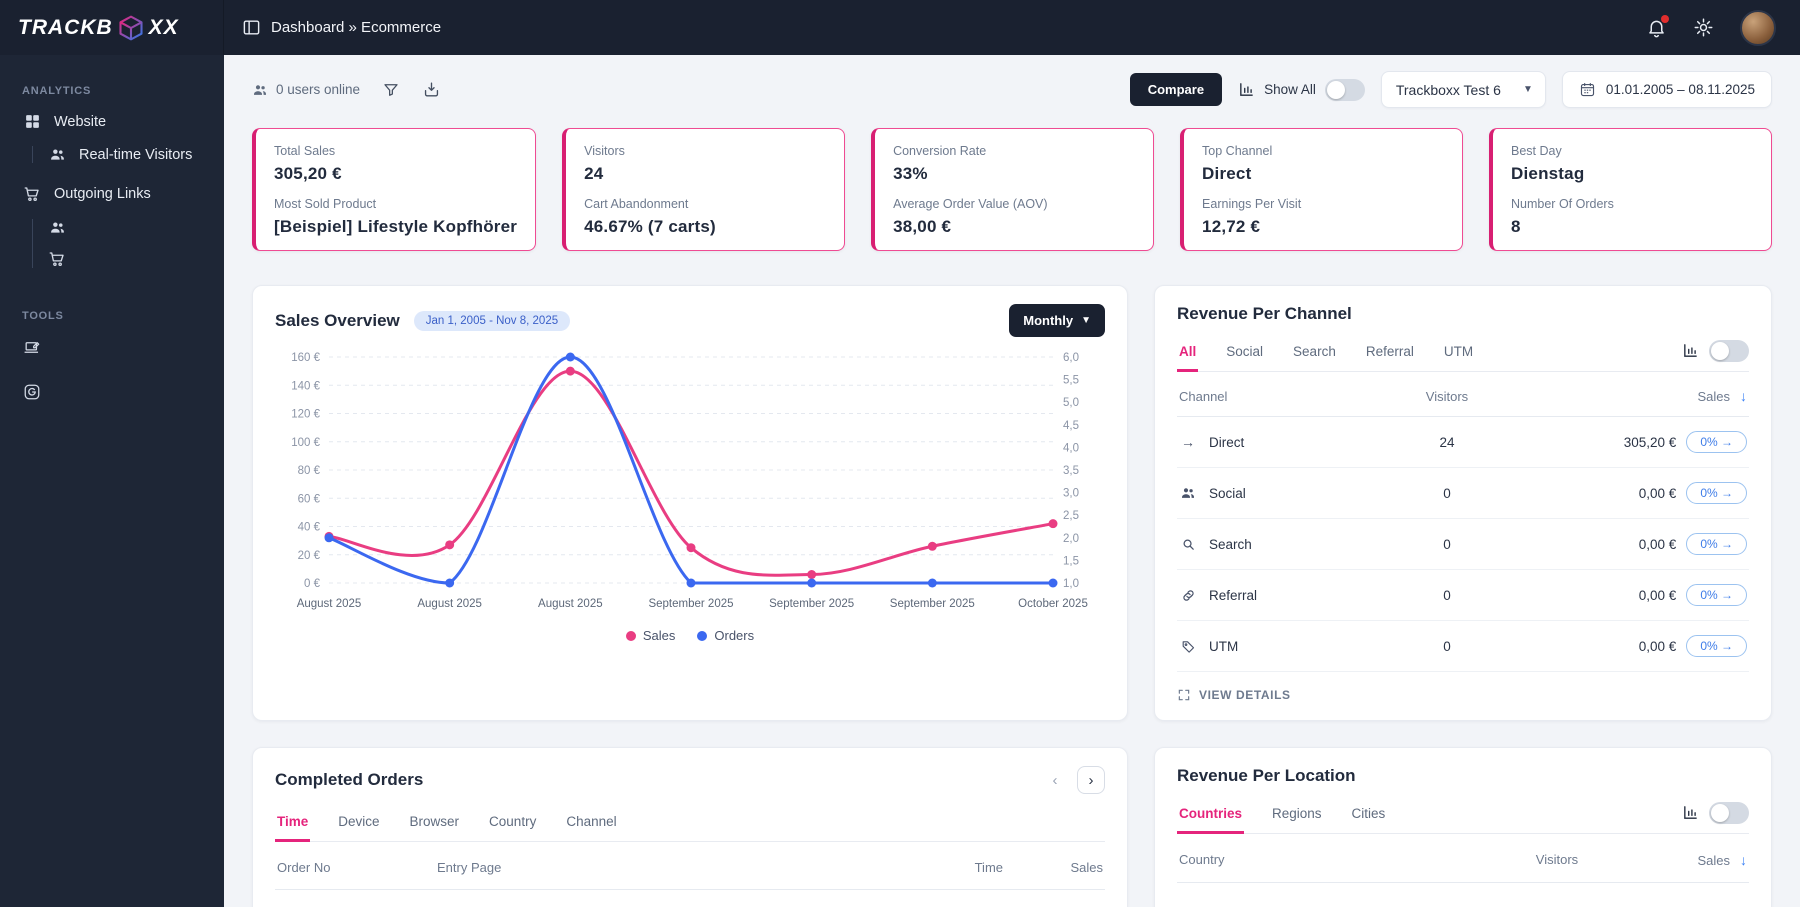 Image resolution: width=1800 pixels, height=907 pixels. I want to click on view-details-link: VIEW DETAILS, so click(1463, 687).